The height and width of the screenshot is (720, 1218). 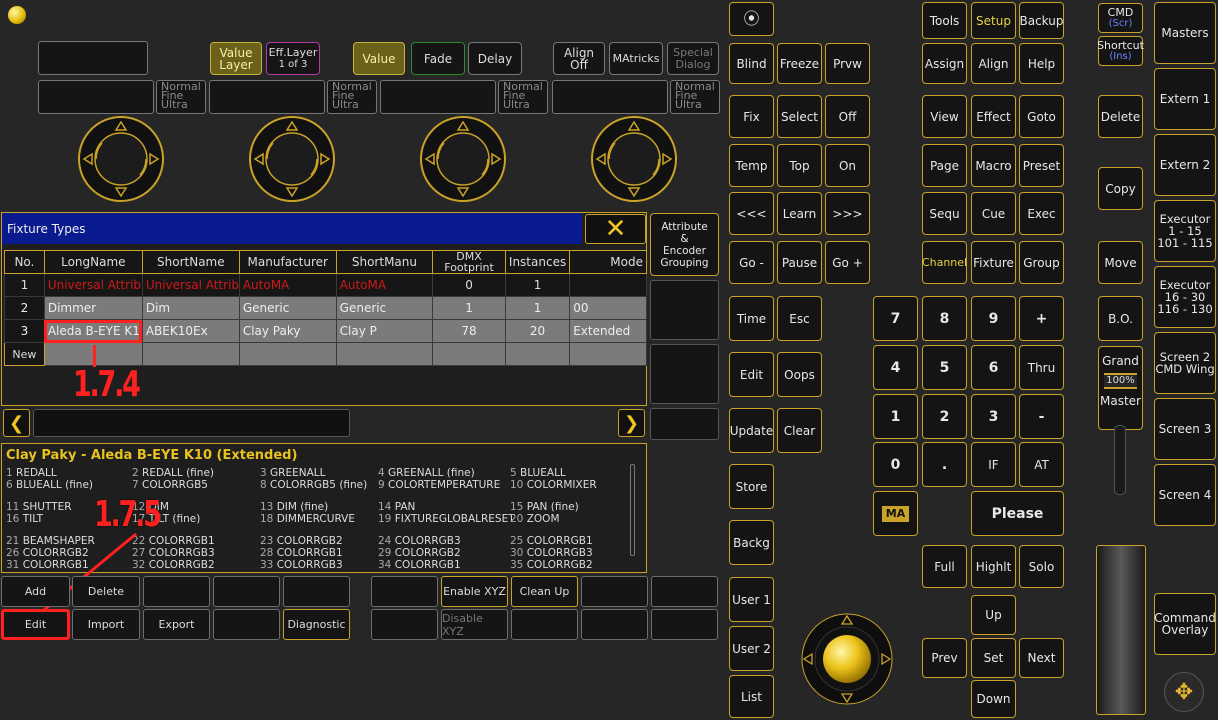 I want to click on table-row-new: New, so click(x=325, y=354).